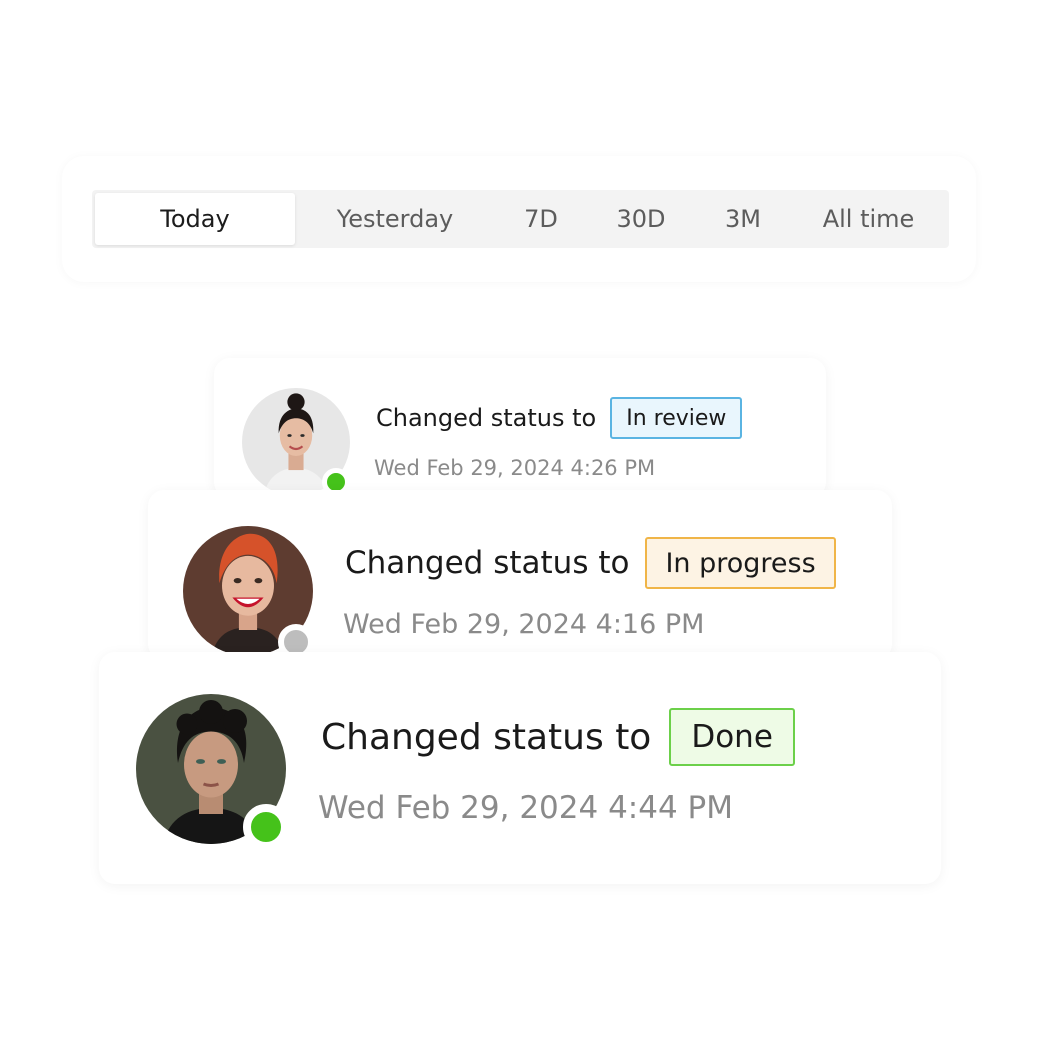 This screenshot has height=1040, width=1040. Describe the element at coordinates (515, 468) in the screenshot. I see `activity-timestamp: Wed Feb 29, 2024 4:26 PM` at that location.